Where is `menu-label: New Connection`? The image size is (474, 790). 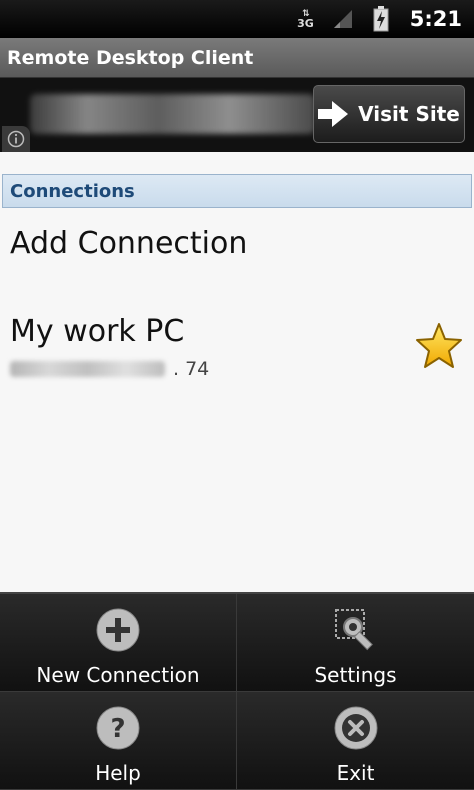 menu-label: New Connection is located at coordinates (118, 675).